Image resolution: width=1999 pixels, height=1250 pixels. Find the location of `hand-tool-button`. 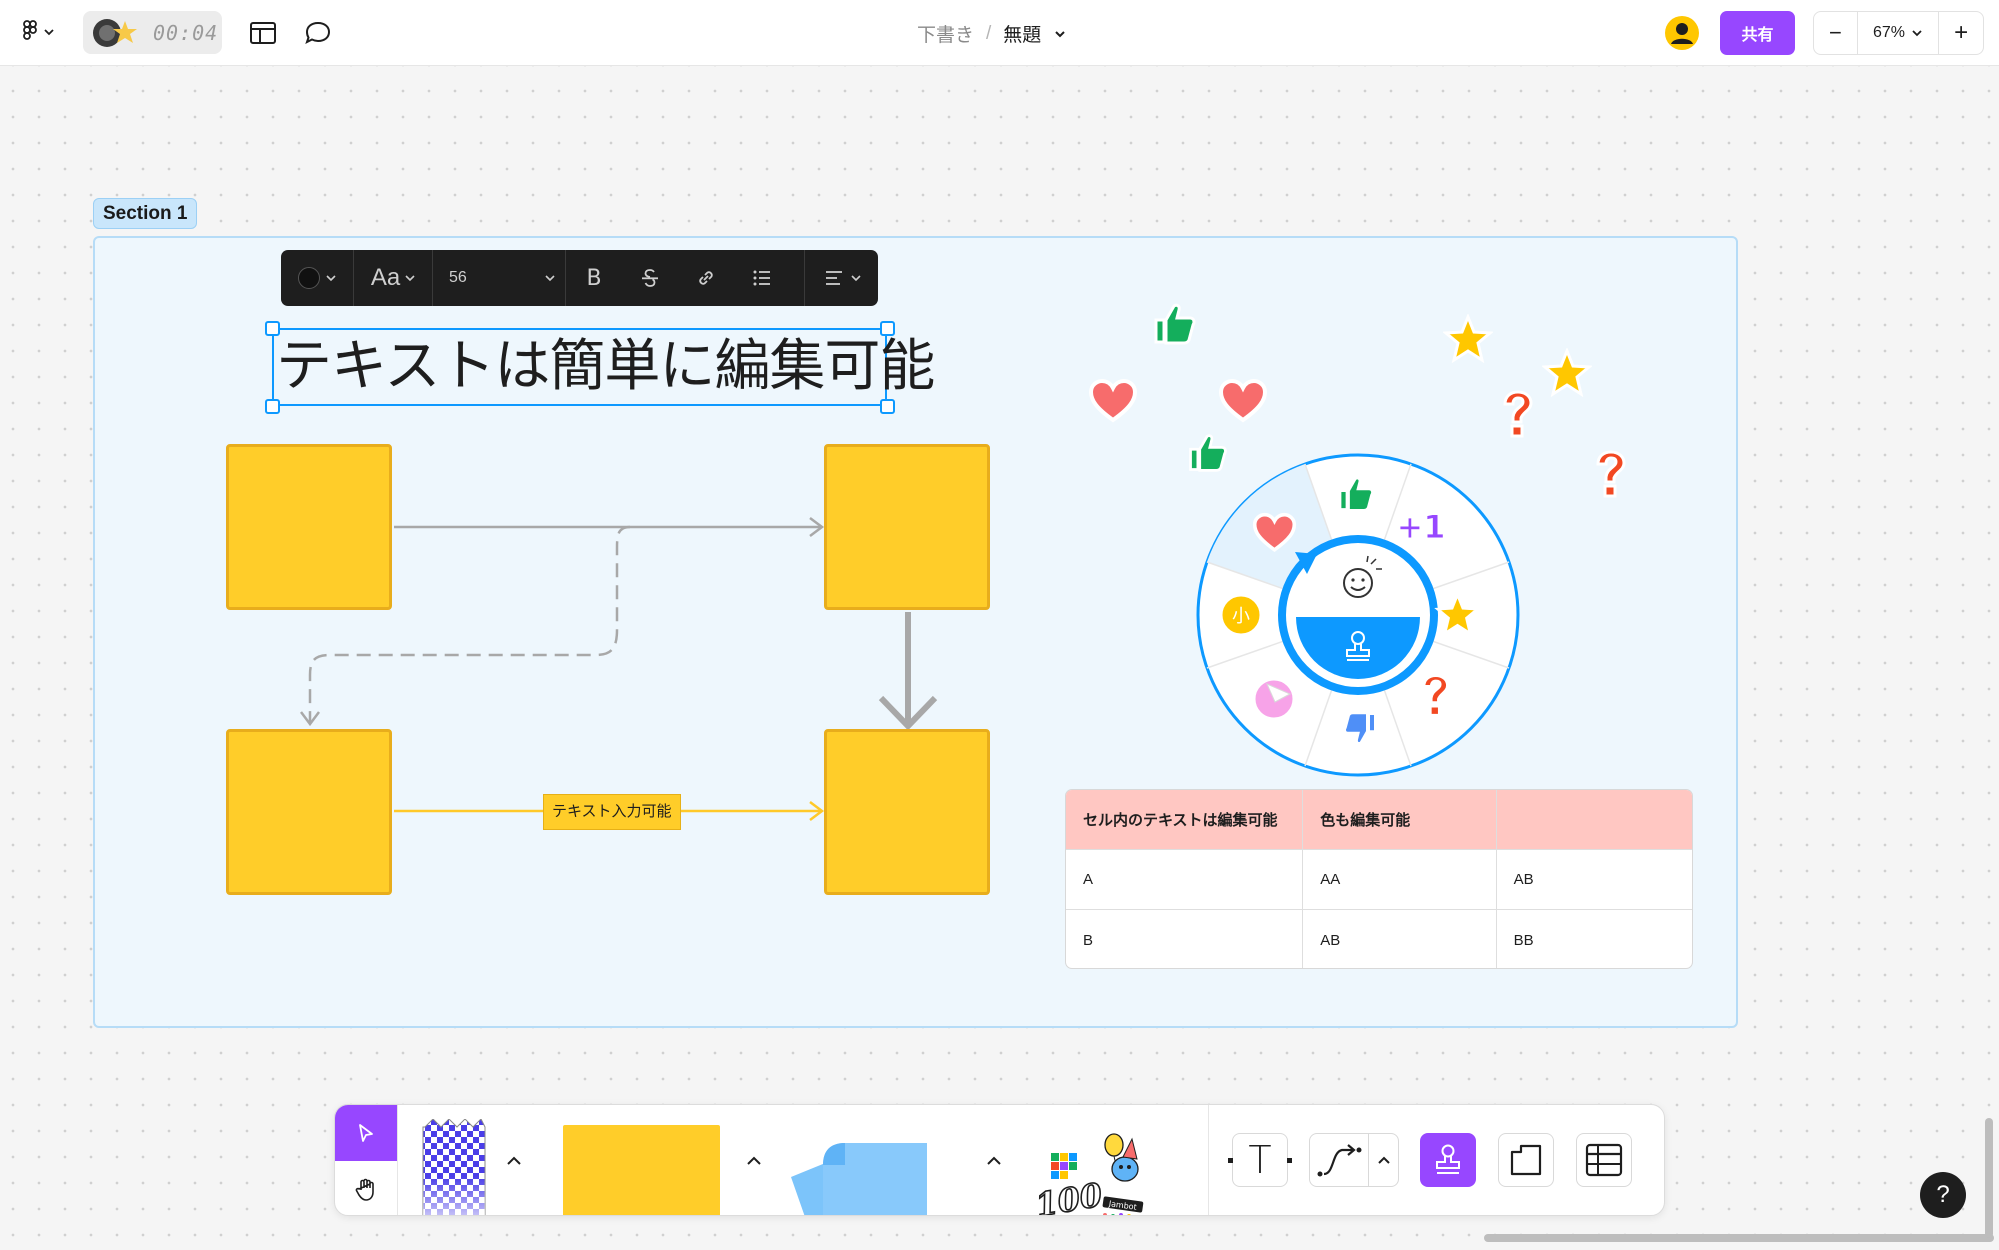

hand-tool-button is located at coordinates (366, 1188).